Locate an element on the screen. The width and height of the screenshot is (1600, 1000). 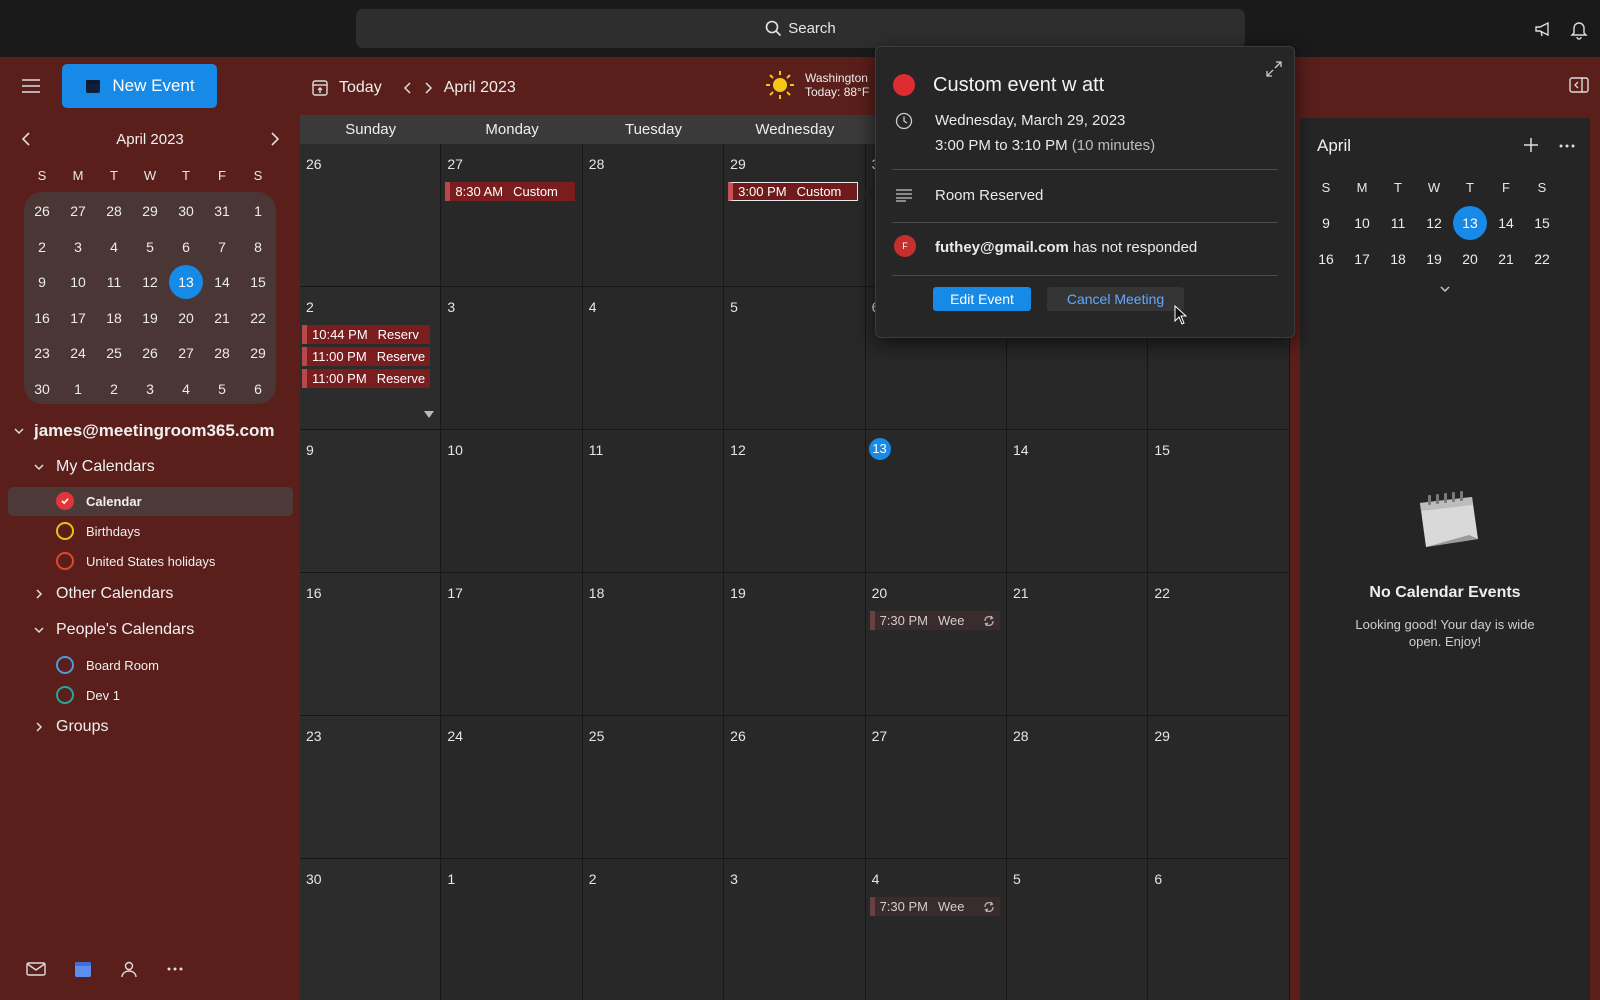
more-icon is located at coordinates (175, 969).